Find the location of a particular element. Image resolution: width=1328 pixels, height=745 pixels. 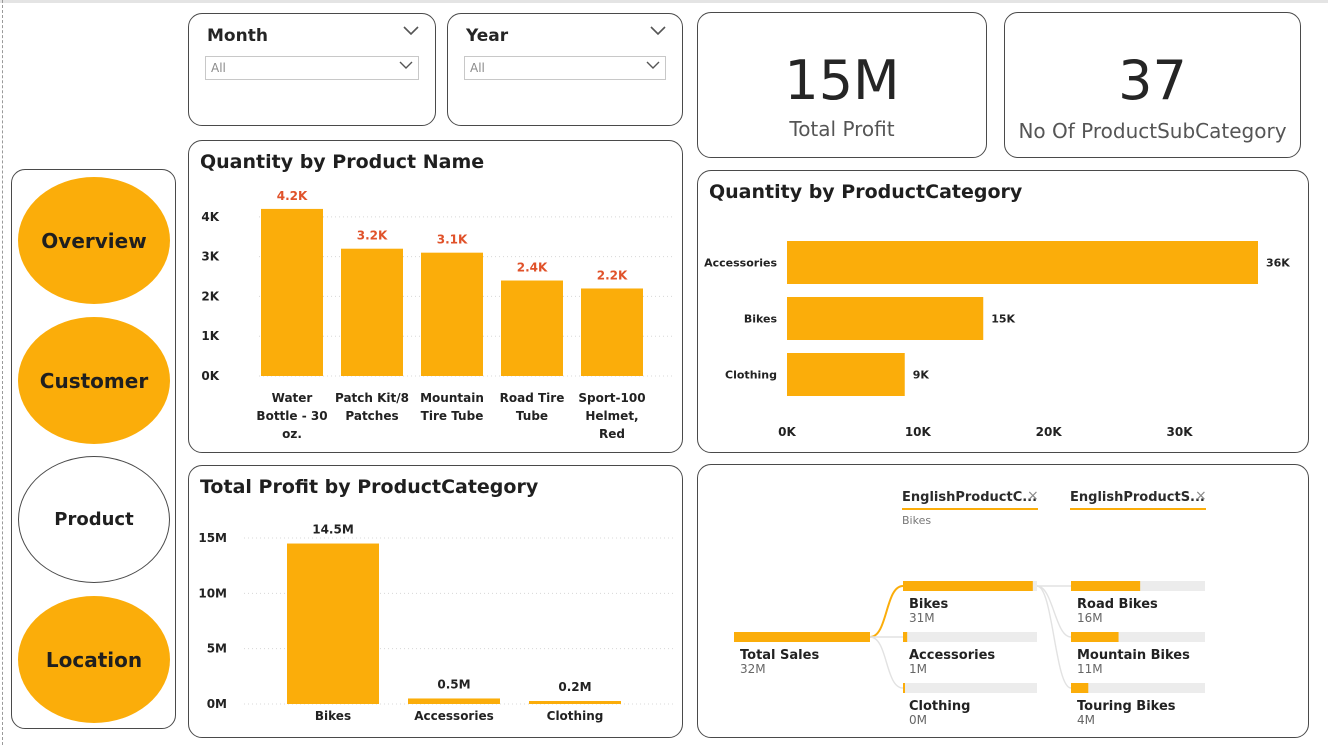

nav-product-button: Product is located at coordinates (94, 519).